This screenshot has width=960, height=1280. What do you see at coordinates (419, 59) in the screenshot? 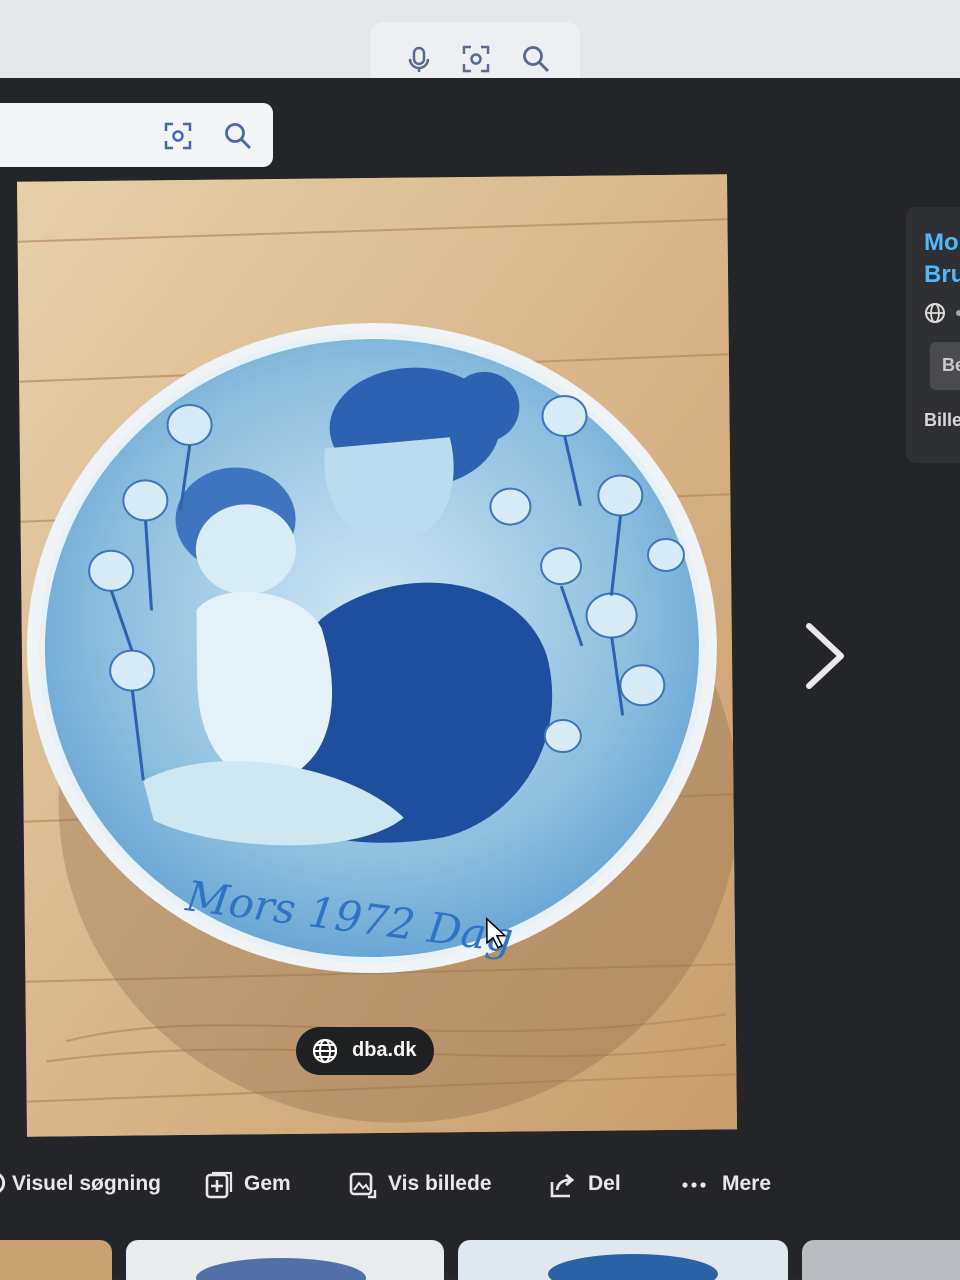
I see `microphone-icon` at bounding box center [419, 59].